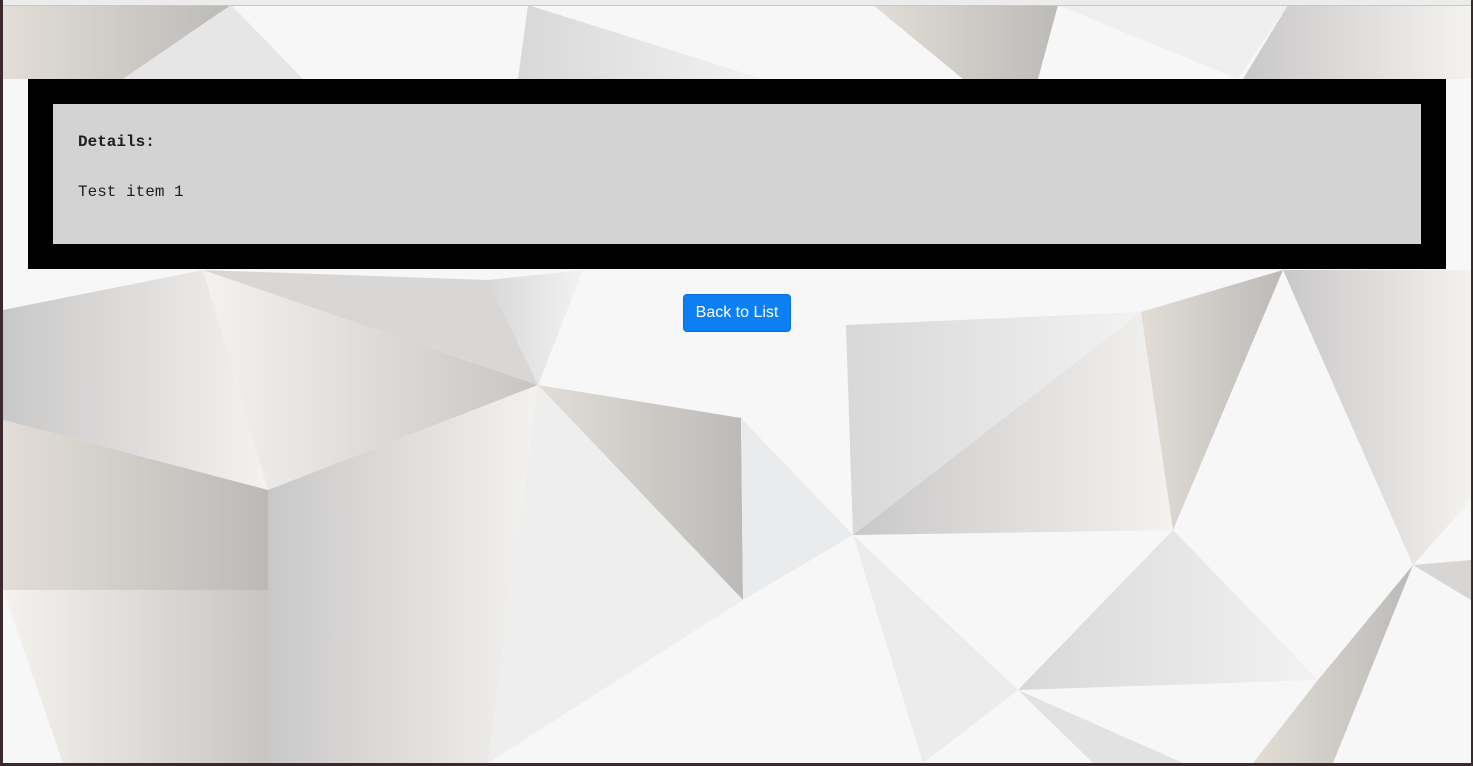 The image size is (1473, 766). I want to click on back-to-list-button: Back to List, so click(737, 313).